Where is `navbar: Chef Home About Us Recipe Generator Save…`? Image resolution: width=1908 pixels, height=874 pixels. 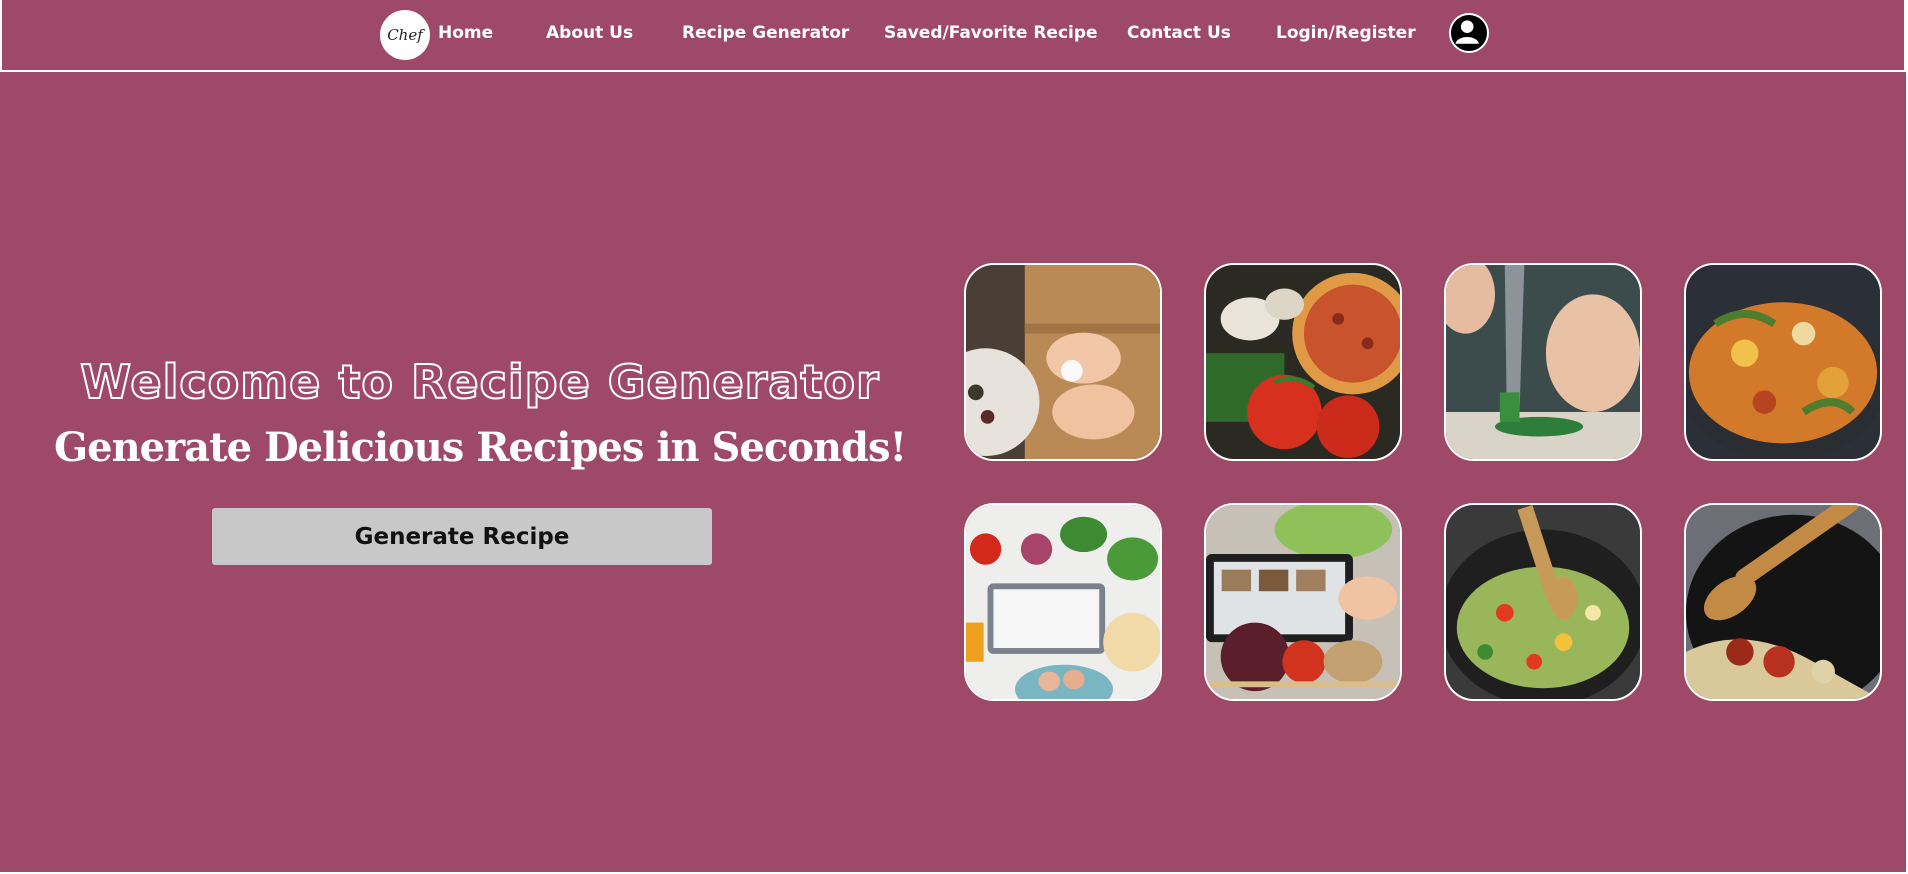
navbar: Chef Home About Us Recipe Generator Save… is located at coordinates (953, 36).